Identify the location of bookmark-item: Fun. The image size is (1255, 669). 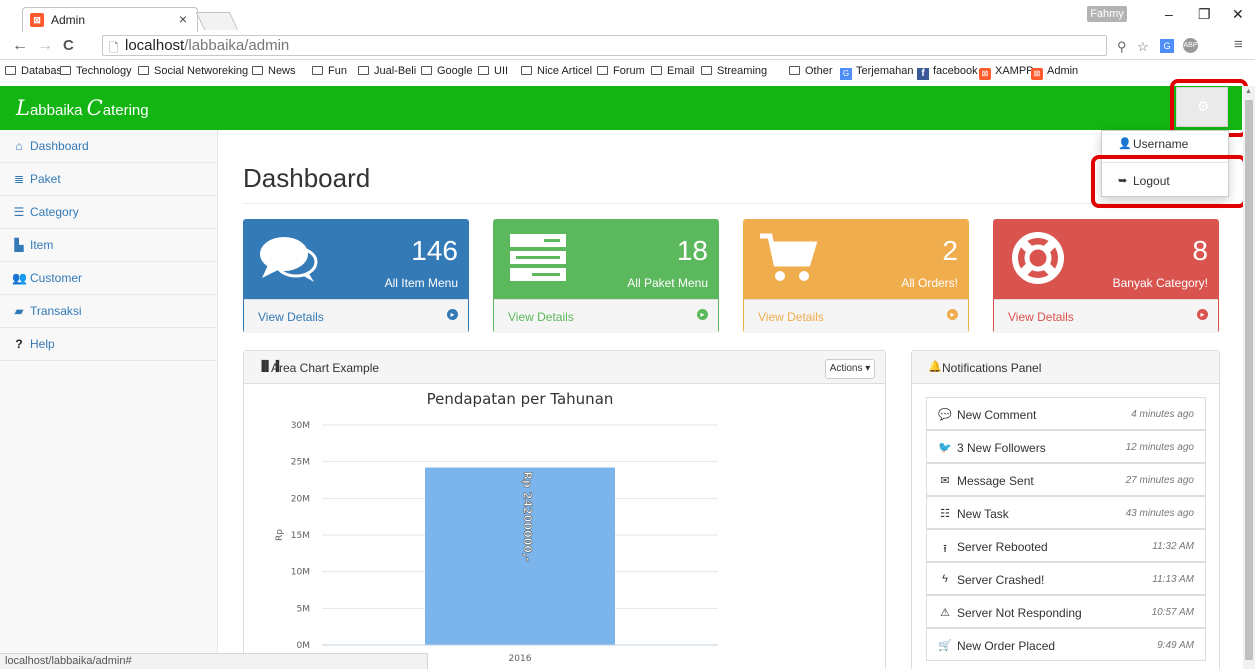
(329, 71).